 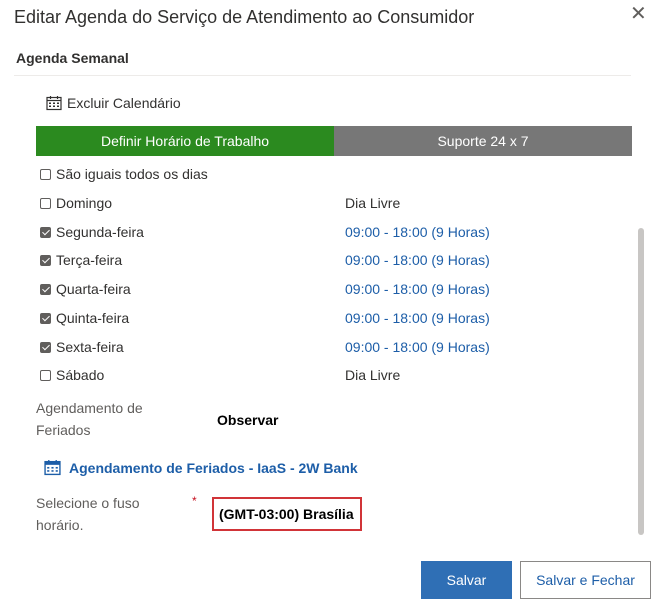 What do you see at coordinates (88, 514) in the screenshot?
I see `timezone-label: Selecione o fuso horário.` at bounding box center [88, 514].